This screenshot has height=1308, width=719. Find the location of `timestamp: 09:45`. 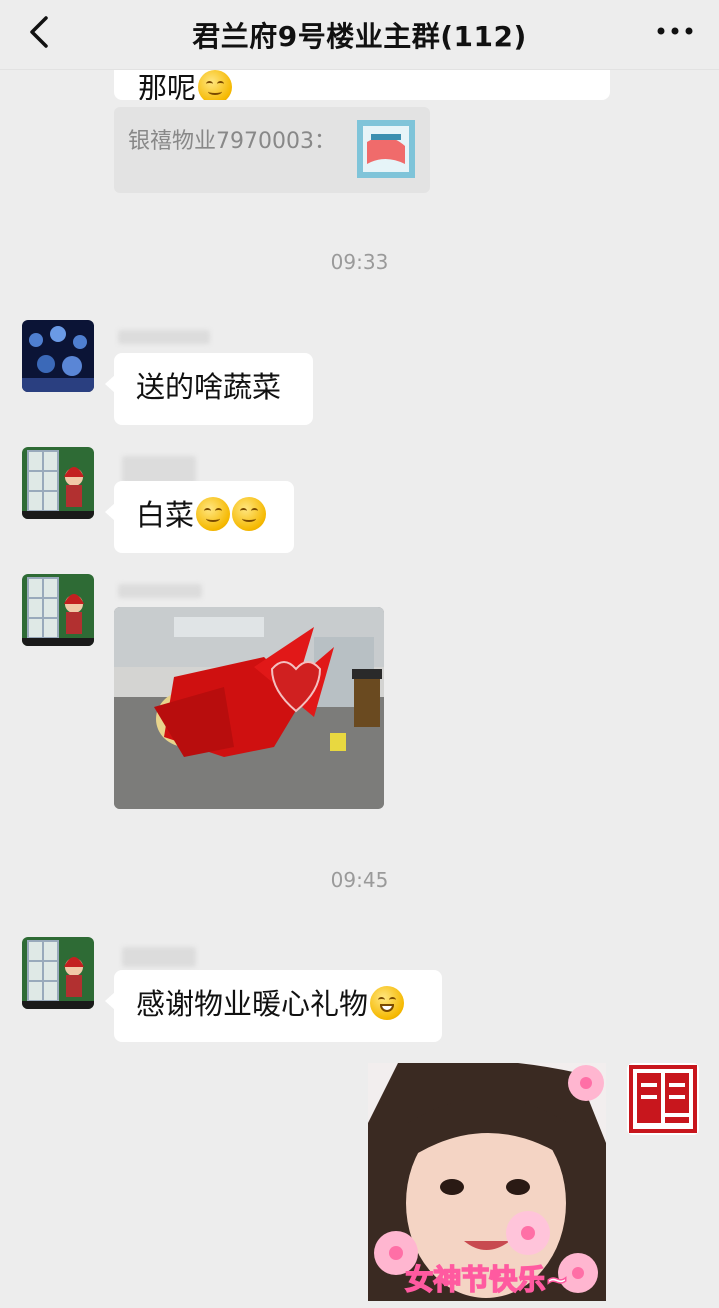

timestamp: 09:45 is located at coordinates (359, 880).